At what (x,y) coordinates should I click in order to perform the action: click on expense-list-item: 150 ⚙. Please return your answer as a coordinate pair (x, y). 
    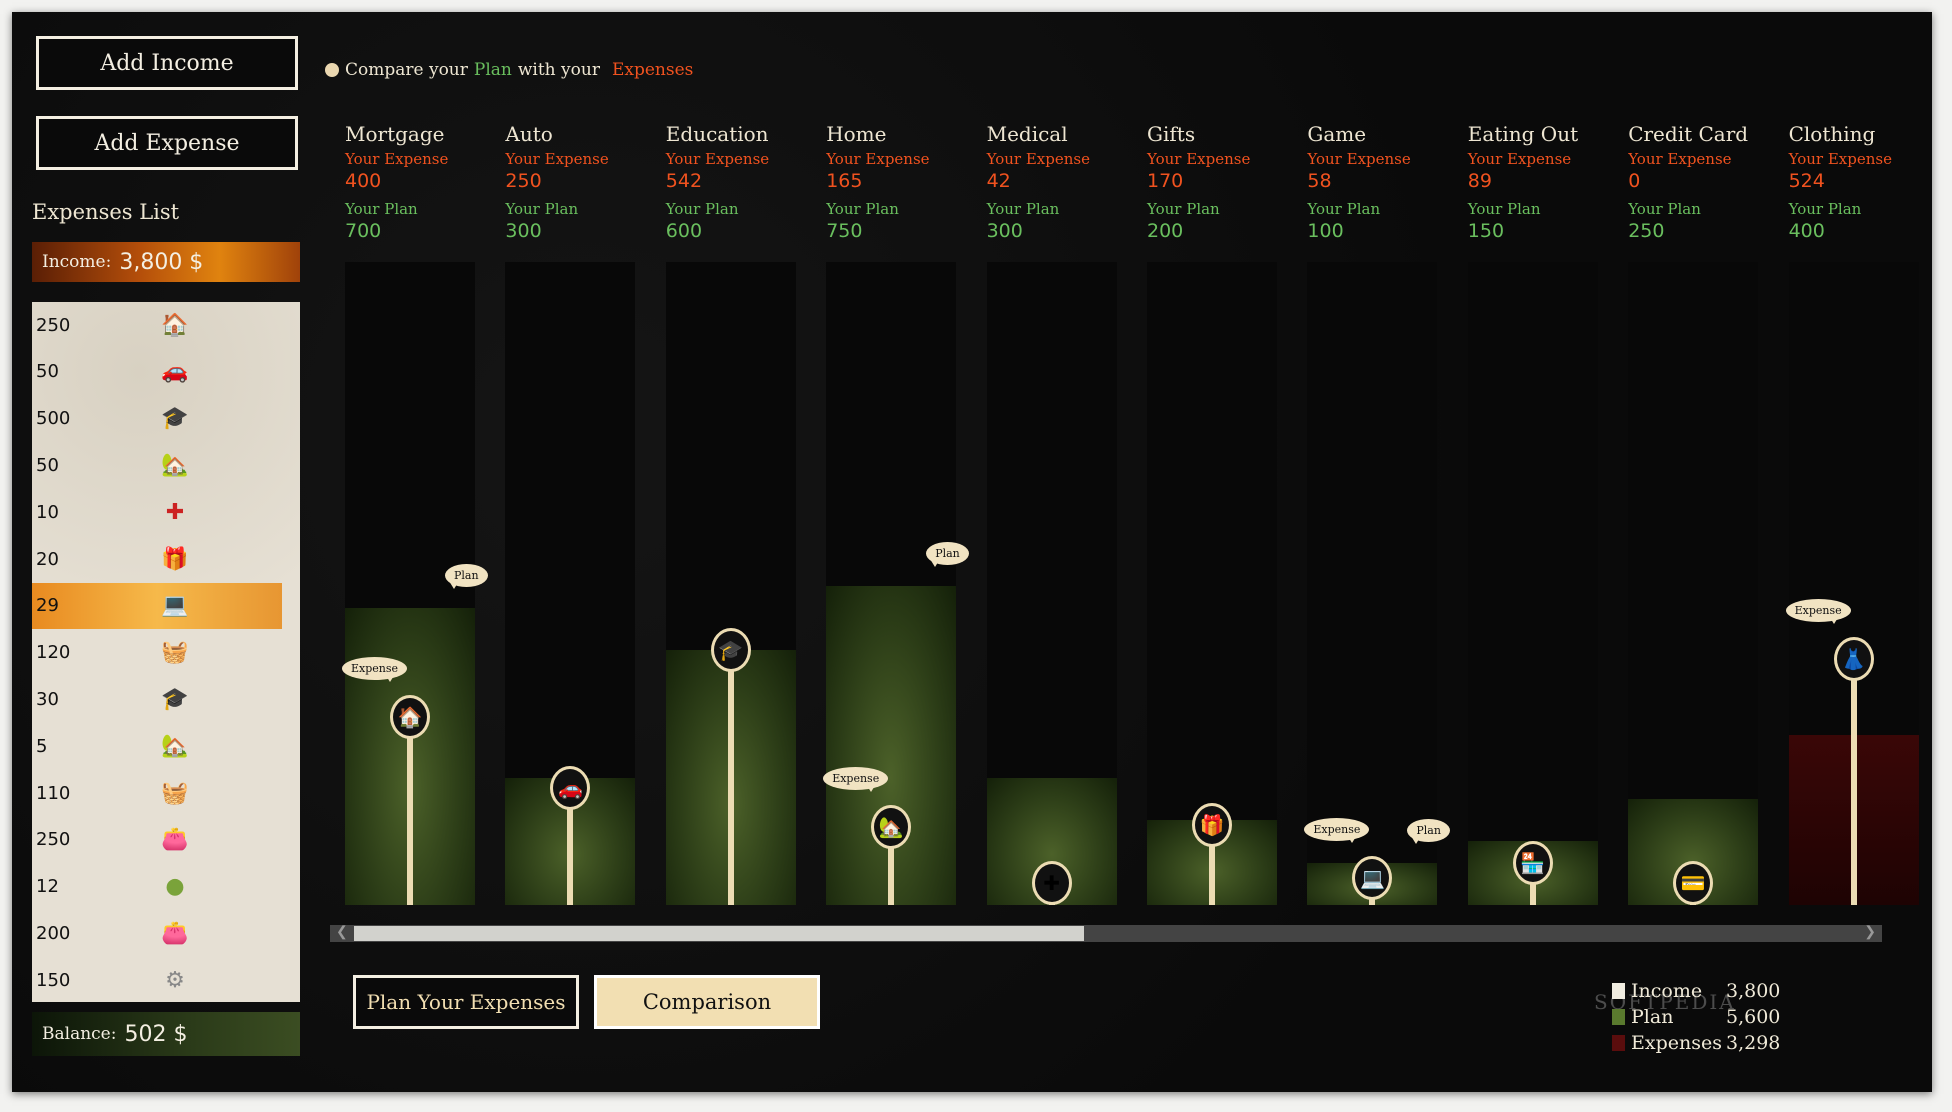
    Looking at the image, I should click on (157, 980).